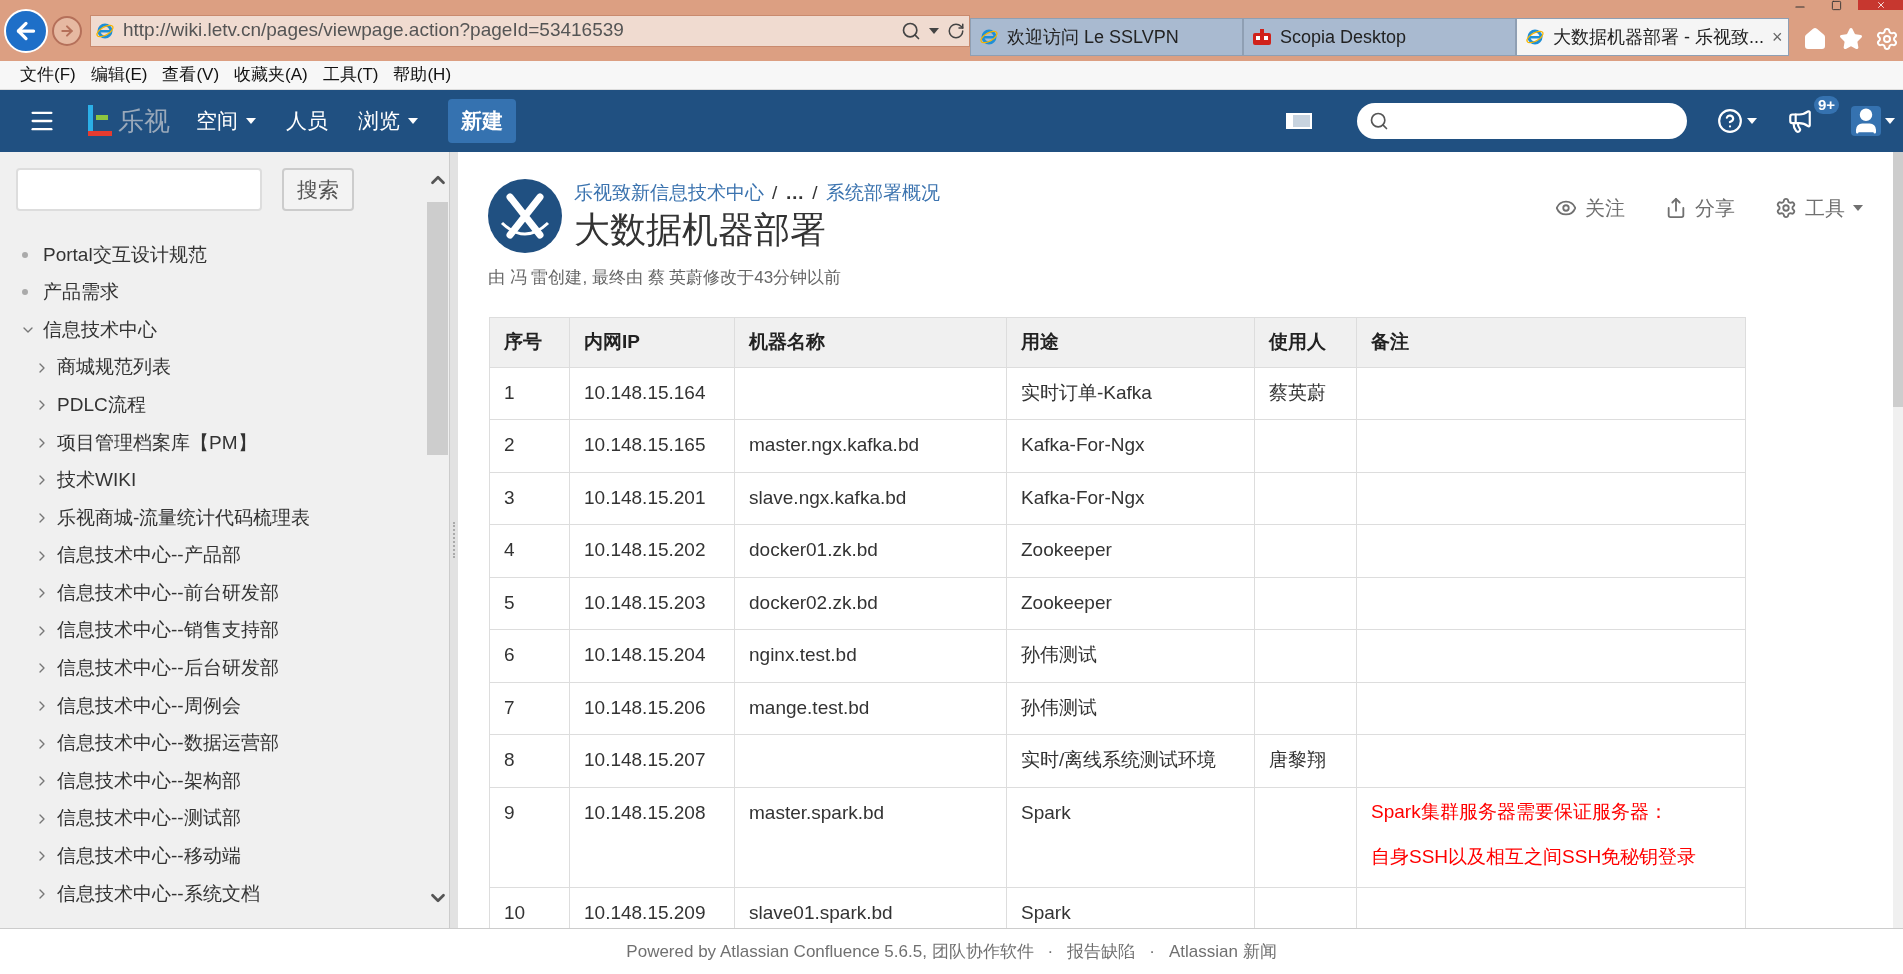  Describe the element at coordinates (1101, 951) in the screenshot. I see `footer-link: 报告缺陷` at that location.